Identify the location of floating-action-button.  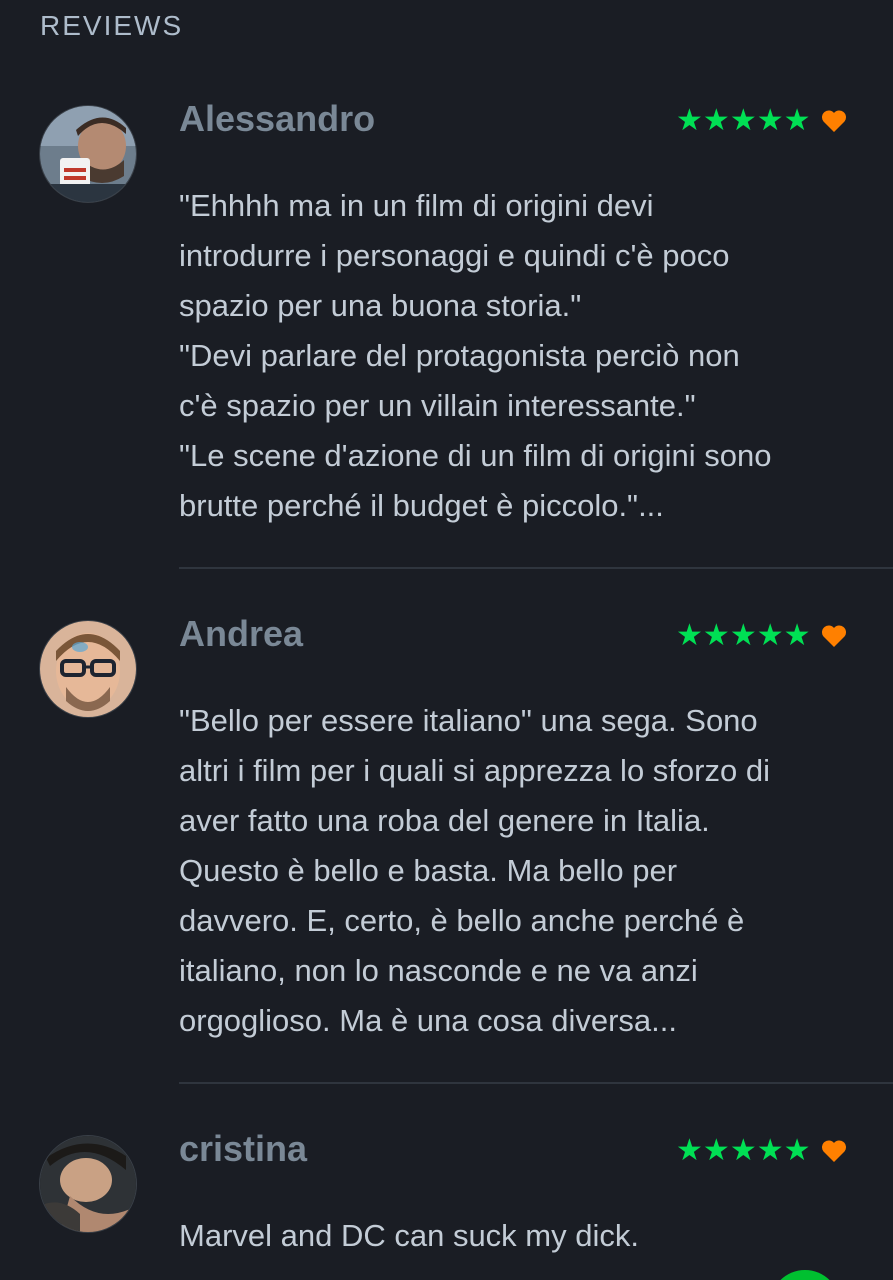
(805, 1275).